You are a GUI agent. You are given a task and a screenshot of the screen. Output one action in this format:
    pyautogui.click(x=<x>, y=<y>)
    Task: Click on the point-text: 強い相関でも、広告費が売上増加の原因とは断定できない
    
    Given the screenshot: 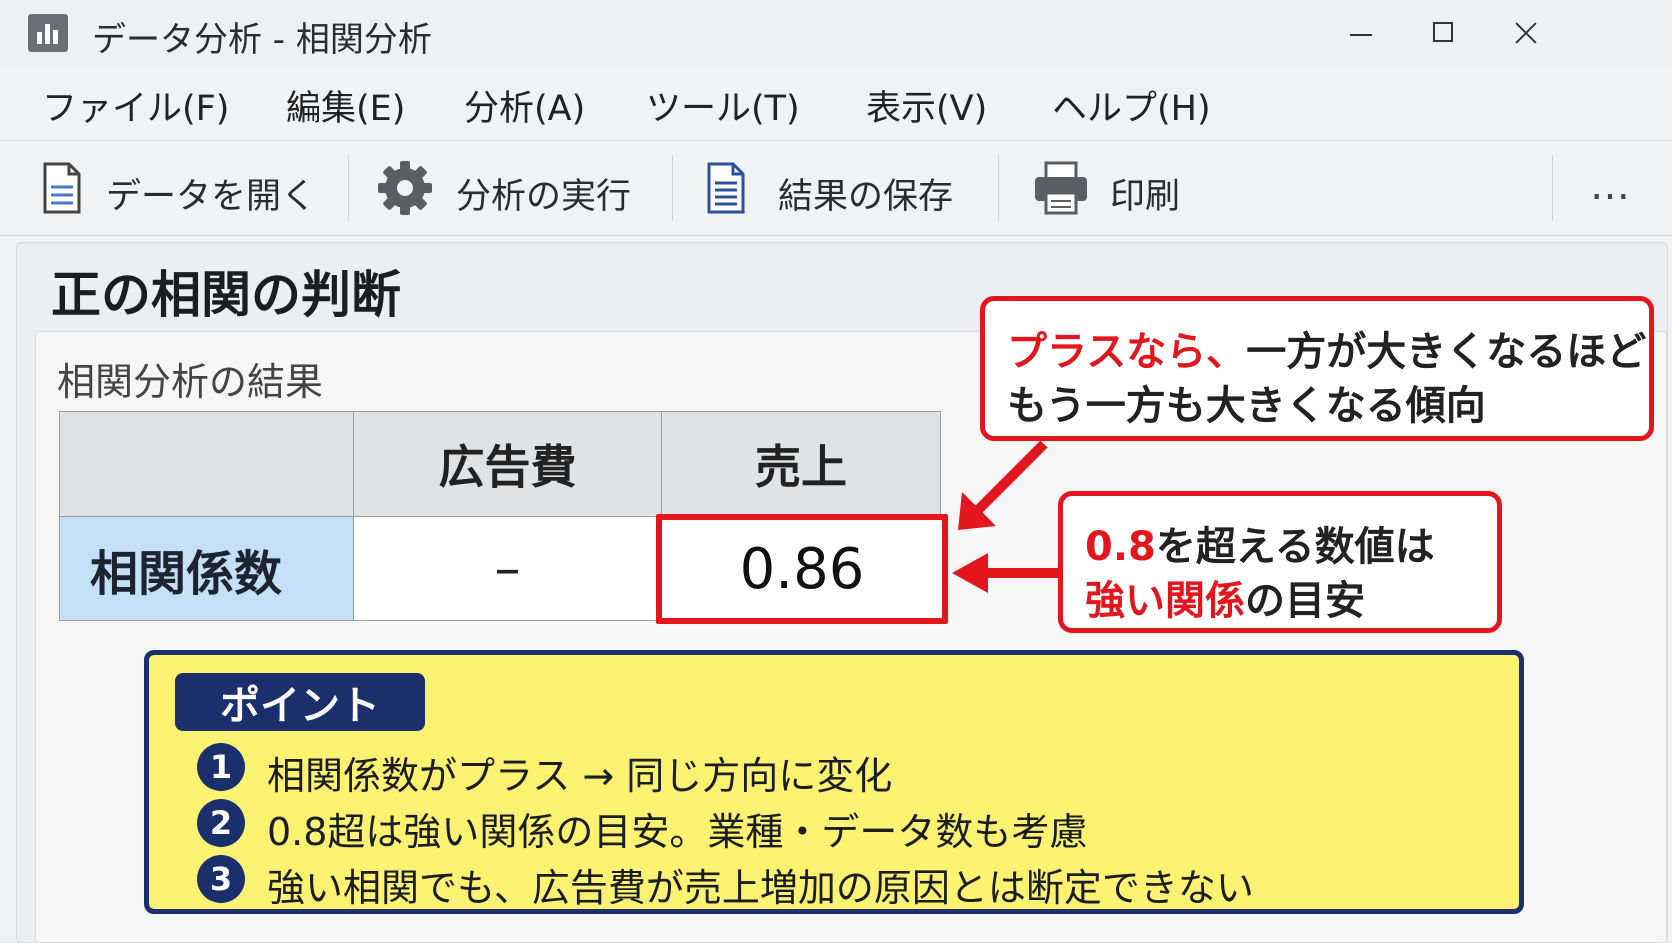 What is the action you would take?
    pyautogui.click(x=760, y=888)
    